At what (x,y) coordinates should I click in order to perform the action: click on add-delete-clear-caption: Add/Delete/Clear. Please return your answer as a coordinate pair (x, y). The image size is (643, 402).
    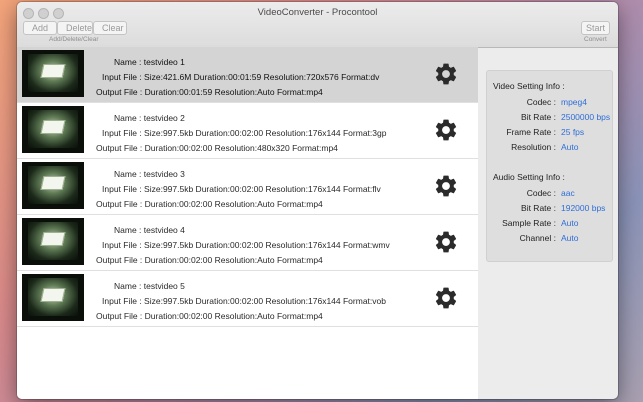
    Looking at the image, I should click on (74, 39).